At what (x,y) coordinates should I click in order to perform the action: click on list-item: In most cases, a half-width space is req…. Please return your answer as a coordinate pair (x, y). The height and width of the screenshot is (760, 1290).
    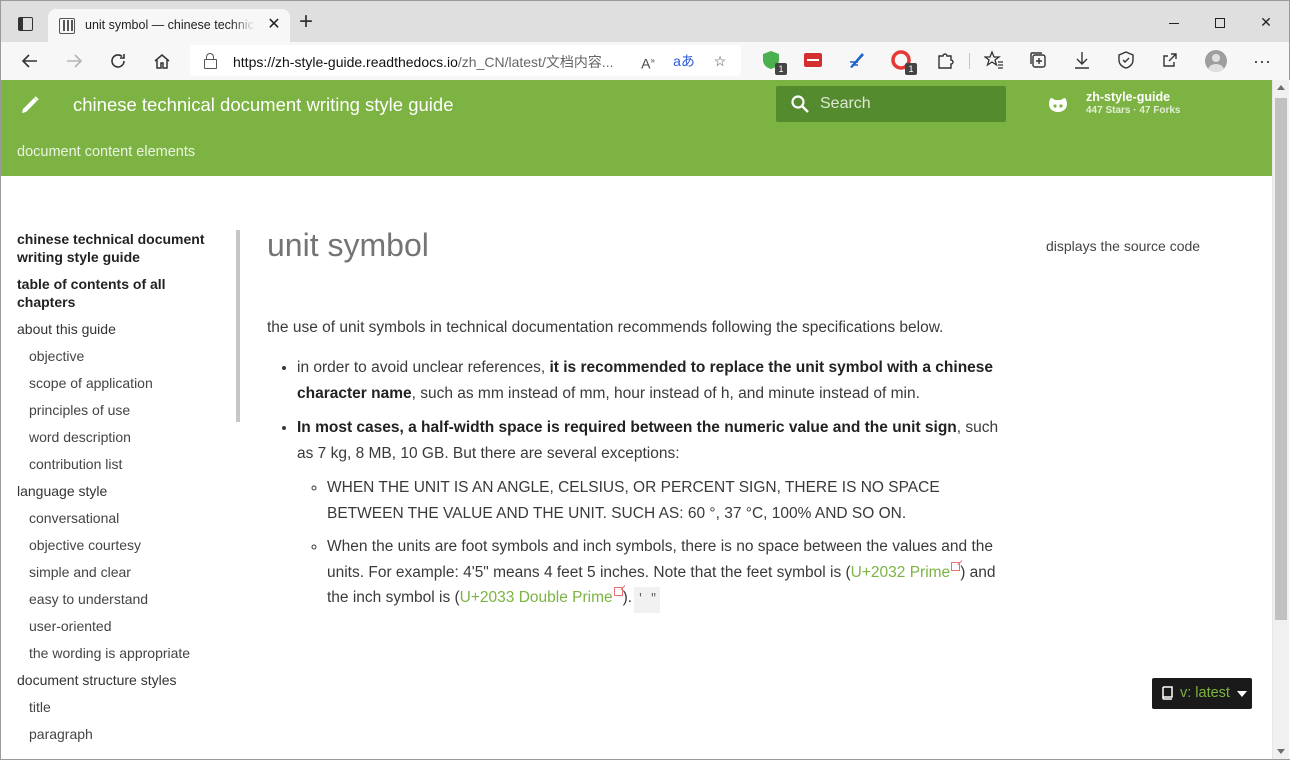
    Looking at the image, I should click on (652, 514).